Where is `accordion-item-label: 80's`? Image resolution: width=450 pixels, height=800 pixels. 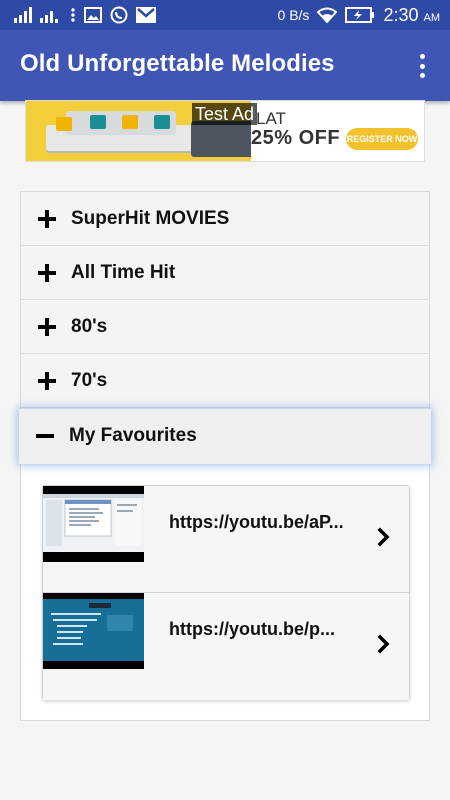
accordion-item-label: 80's is located at coordinates (89, 326).